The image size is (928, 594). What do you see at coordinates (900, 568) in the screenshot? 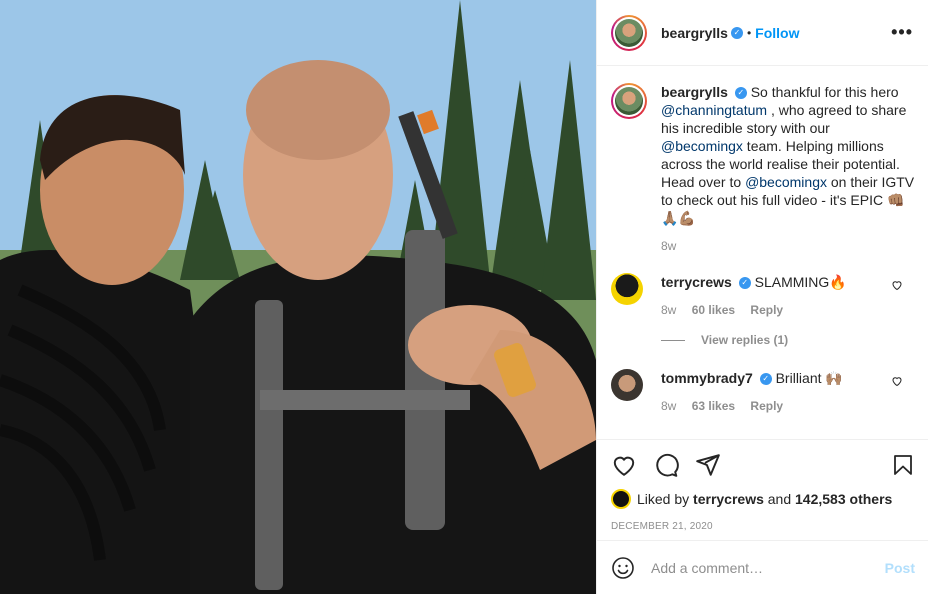
I see `post-button: Post` at bounding box center [900, 568].